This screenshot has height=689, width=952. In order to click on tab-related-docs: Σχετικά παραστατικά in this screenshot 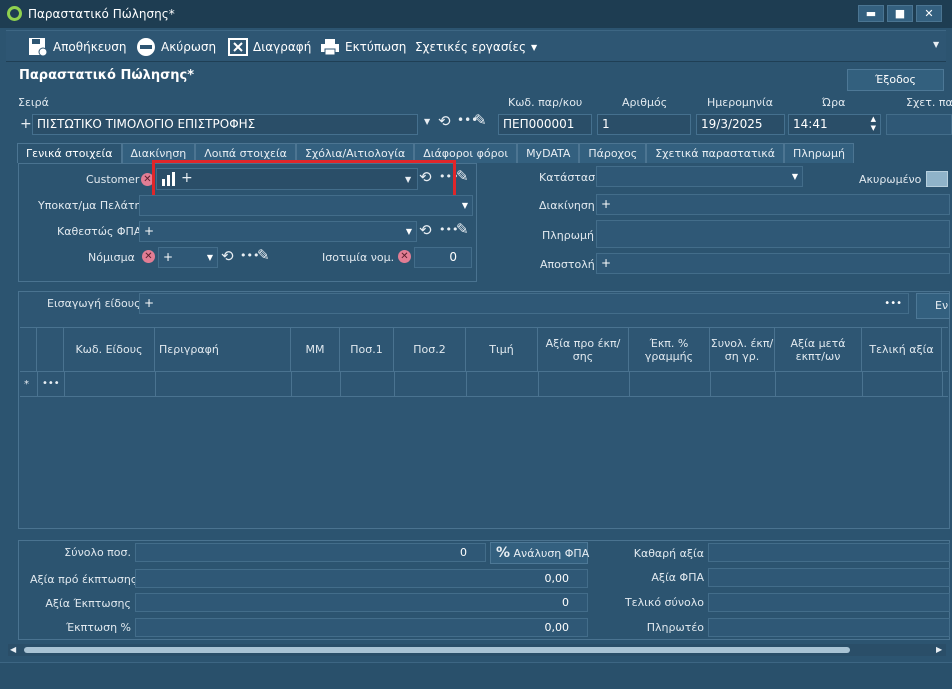, I will do `click(715, 153)`.